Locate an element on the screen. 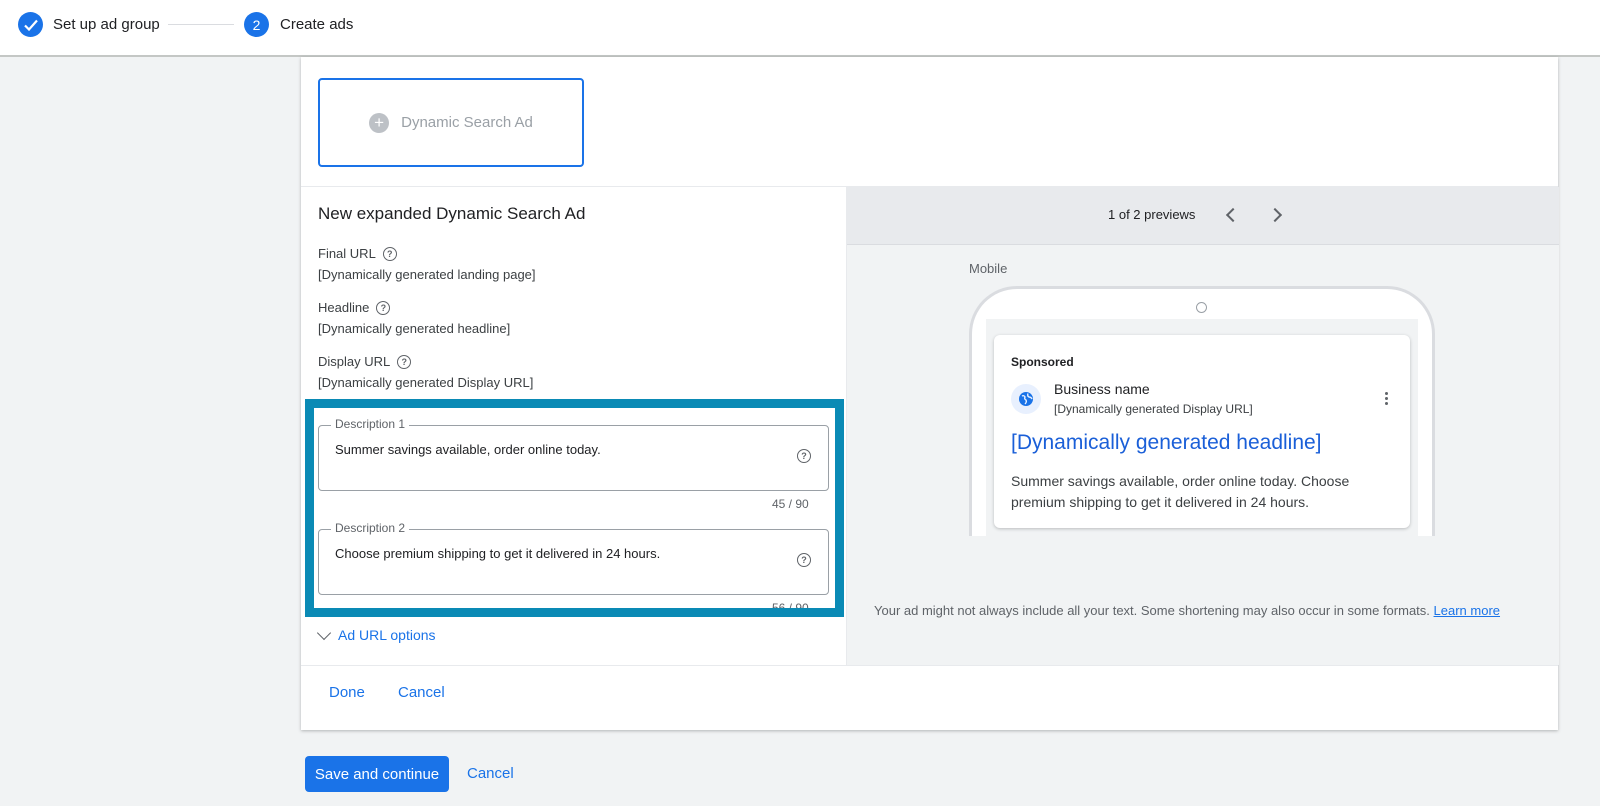  step-1-label: Set up ad group is located at coordinates (106, 24).